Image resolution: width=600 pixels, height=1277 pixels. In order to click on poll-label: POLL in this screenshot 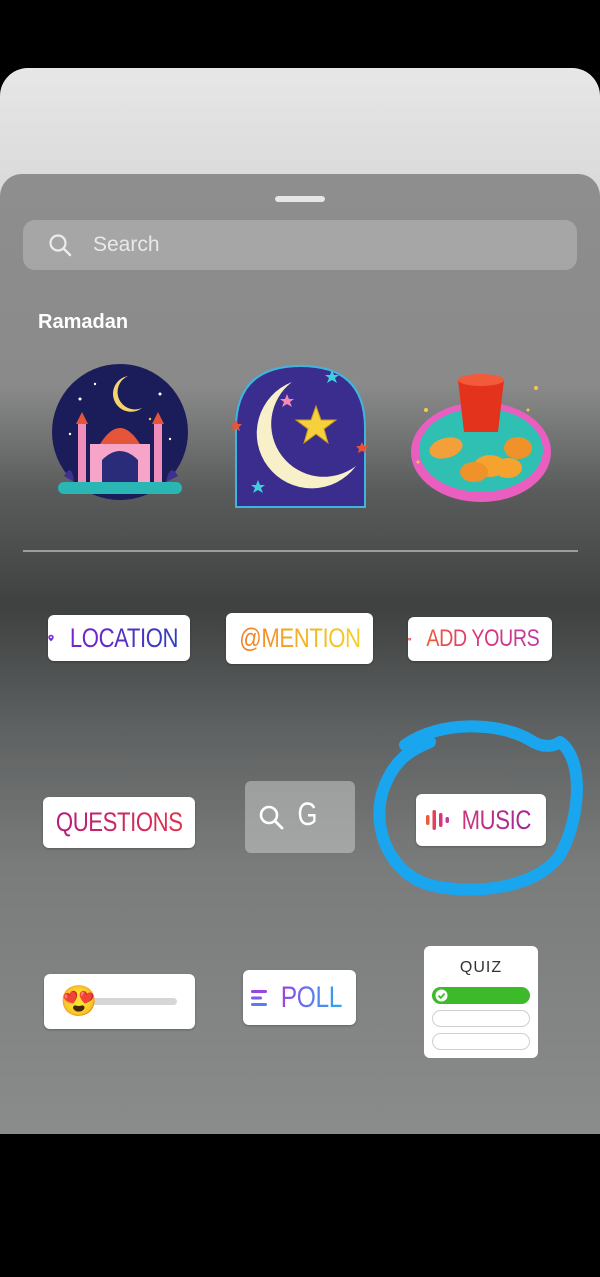, I will do `click(311, 997)`.